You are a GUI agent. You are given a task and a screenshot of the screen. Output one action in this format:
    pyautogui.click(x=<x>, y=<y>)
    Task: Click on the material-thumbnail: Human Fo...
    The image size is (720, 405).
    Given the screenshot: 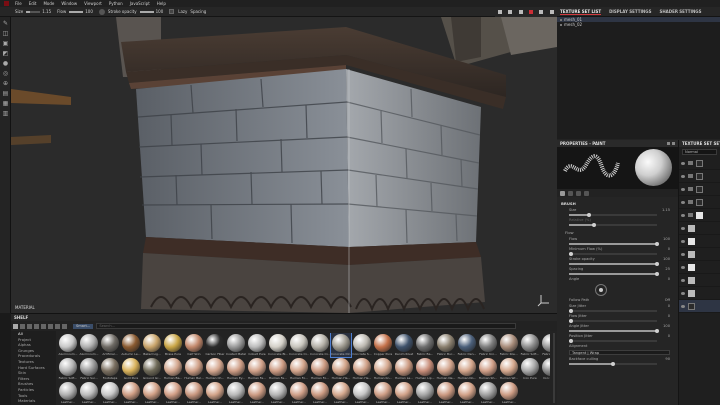 What is the action you would take?
    pyautogui.click(x=320, y=369)
    